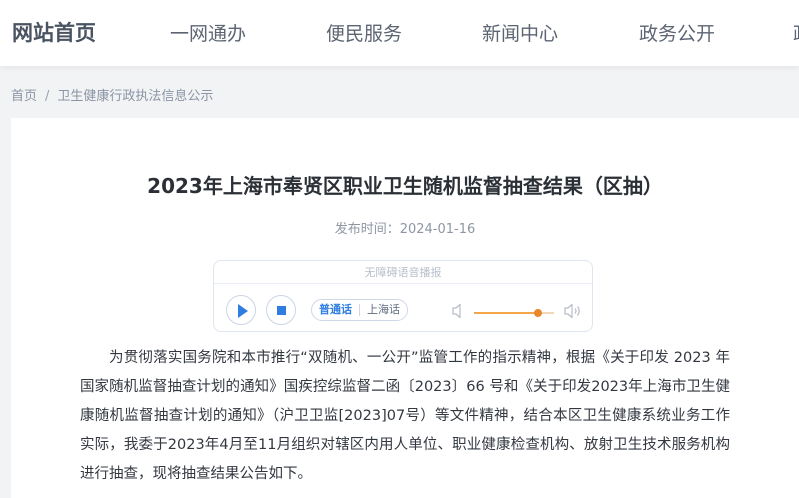 Image resolution: width=799 pixels, height=498 pixels. What do you see at coordinates (520, 32) in the screenshot?
I see `nav-item-news-center: 新闻中心` at bounding box center [520, 32].